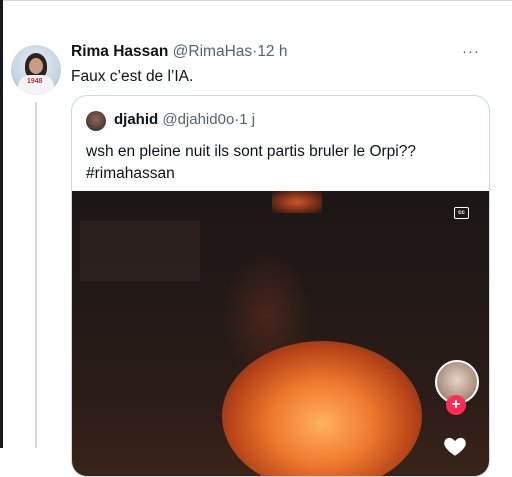 Image resolution: width=512 pixels, height=477 pixels. I want to click on thread-line, so click(36, 275).